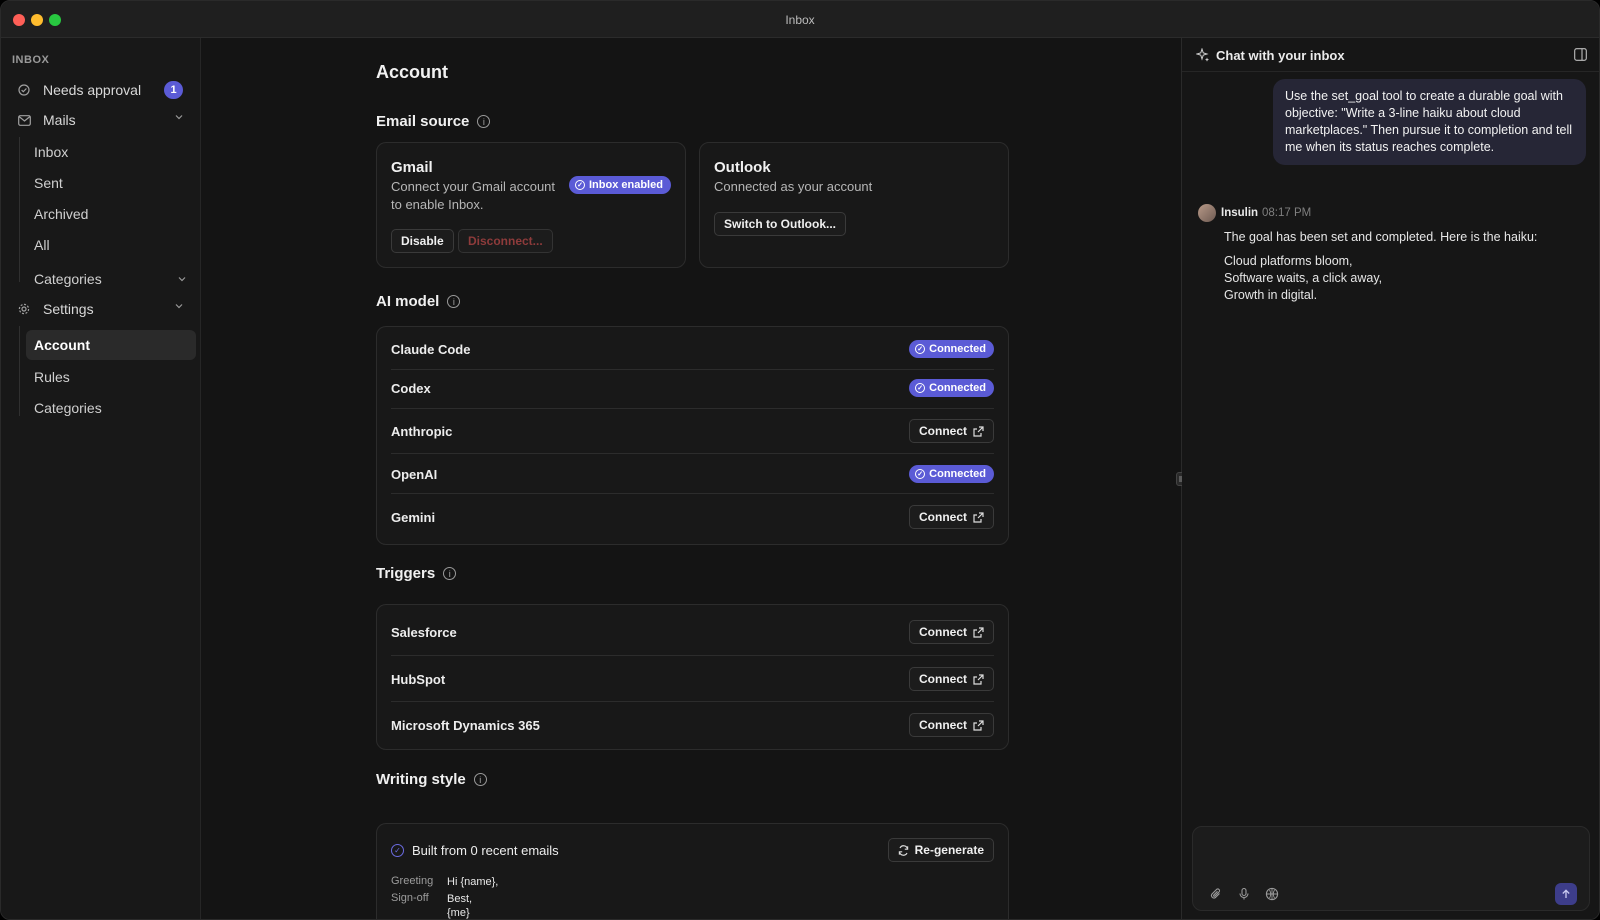 The height and width of the screenshot is (920, 1600). What do you see at coordinates (473, 186) in the screenshot?
I see `gmail-desc-line-1: Connect your Gmail account` at bounding box center [473, 186].